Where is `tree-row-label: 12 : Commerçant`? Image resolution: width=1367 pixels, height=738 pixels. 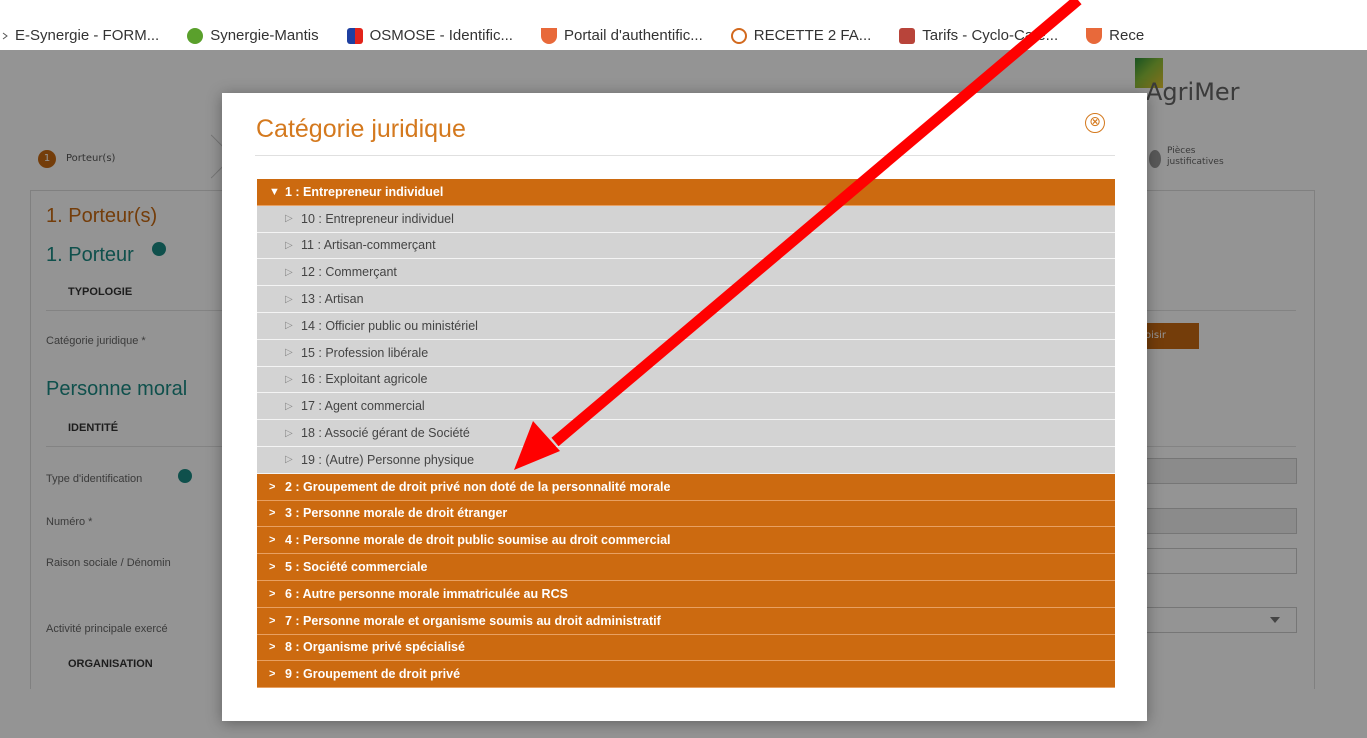
tree-row-label: 12 : Commerçant is located at coordinates (349, 272).